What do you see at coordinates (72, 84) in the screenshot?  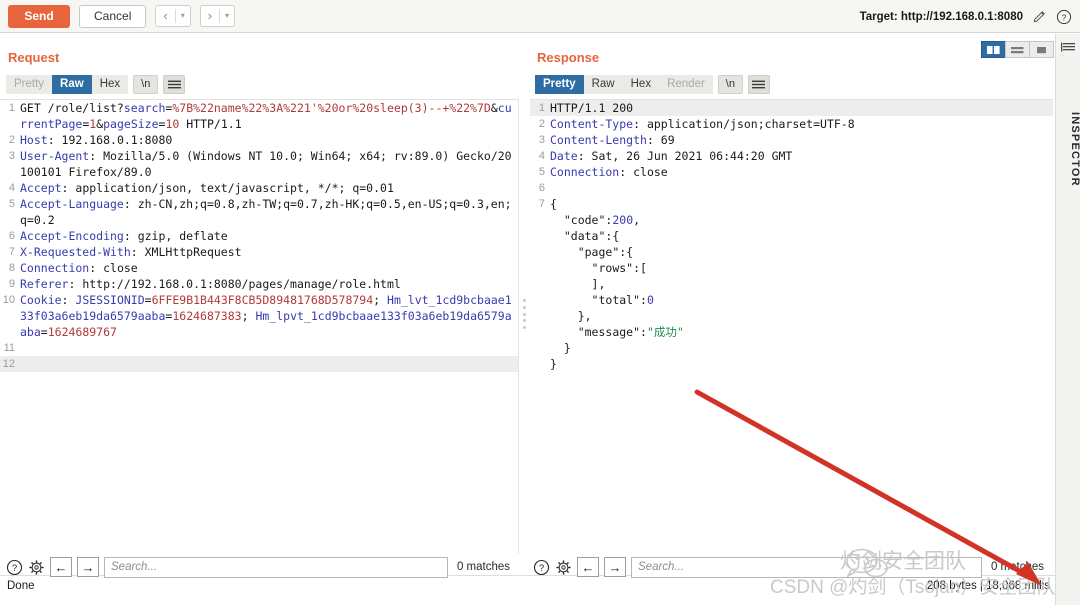 I see `tab-request-raw: Raw` at bounding box center [72, 84].